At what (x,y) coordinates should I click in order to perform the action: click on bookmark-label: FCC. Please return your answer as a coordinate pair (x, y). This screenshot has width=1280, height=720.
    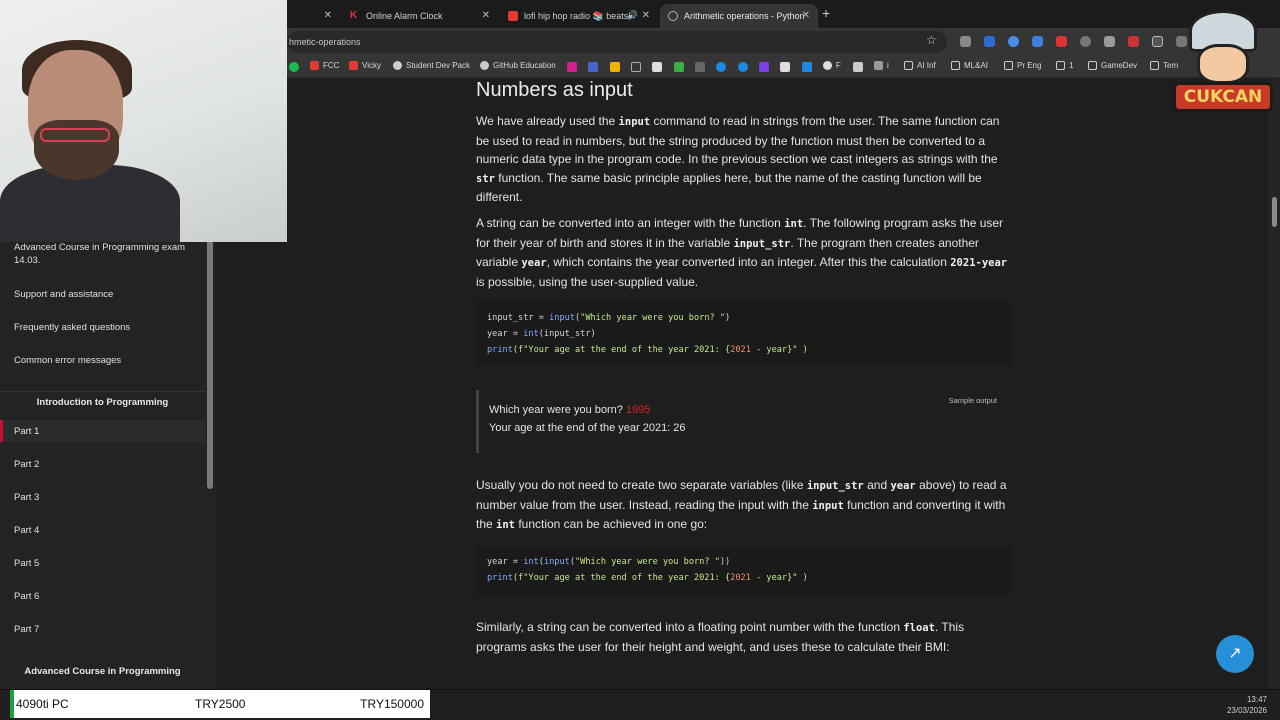
    Looking at the image, I should click on (331, 65).